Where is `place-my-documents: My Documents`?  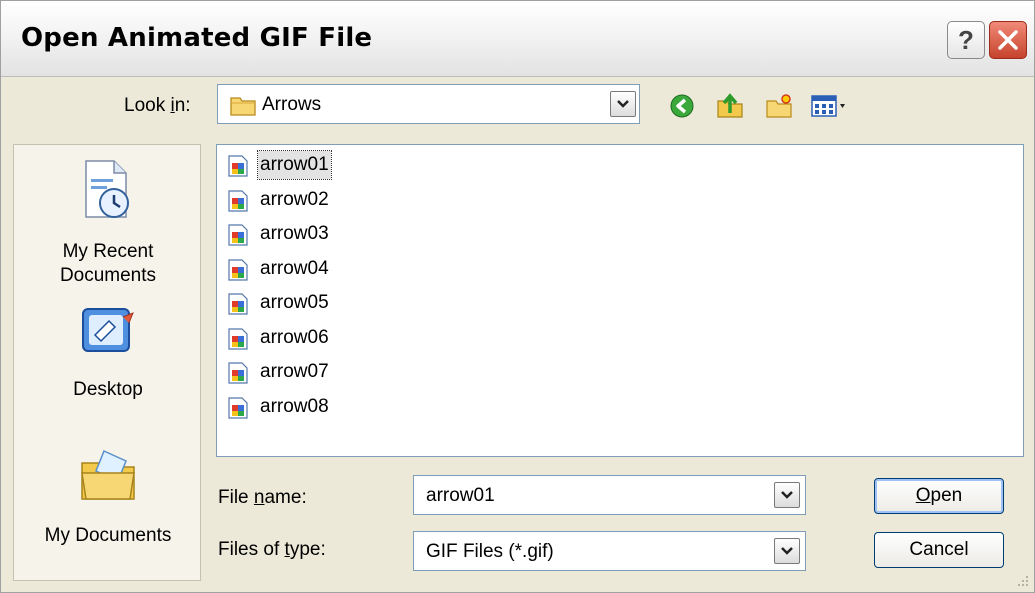
place-my-documents: My Documents is located at coordinates (108, 497).